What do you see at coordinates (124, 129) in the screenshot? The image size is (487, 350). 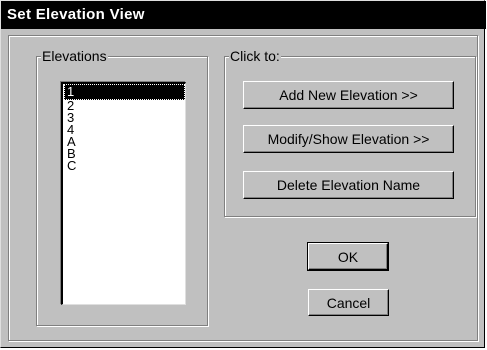 I see `list-item-4: 4` at bounding box center [124, 129].